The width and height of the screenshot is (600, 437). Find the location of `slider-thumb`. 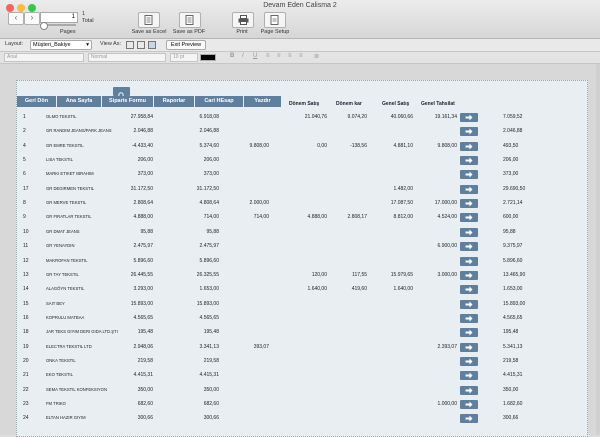

slider-thumb is located at coordinates (44, 26).